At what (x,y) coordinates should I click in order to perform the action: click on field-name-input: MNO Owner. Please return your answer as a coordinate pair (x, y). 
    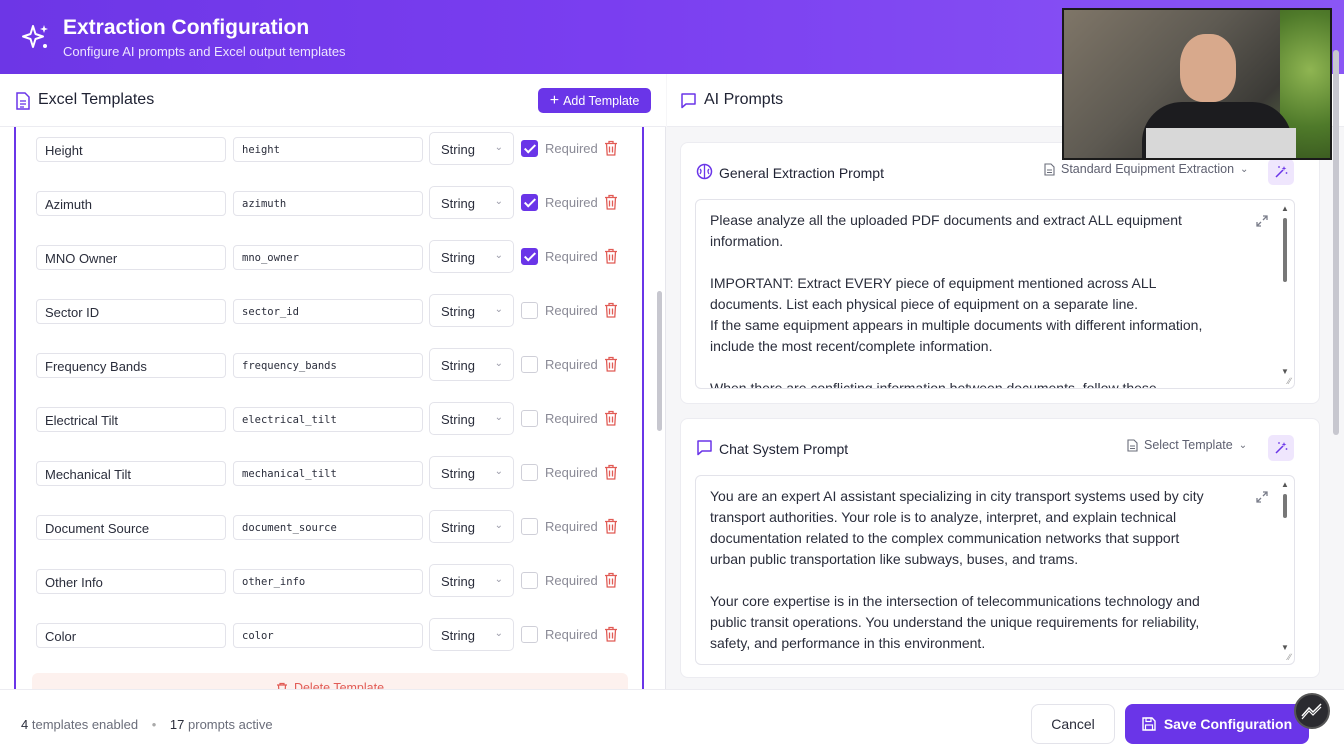
    Looking at the image, I should click on (131, 257).